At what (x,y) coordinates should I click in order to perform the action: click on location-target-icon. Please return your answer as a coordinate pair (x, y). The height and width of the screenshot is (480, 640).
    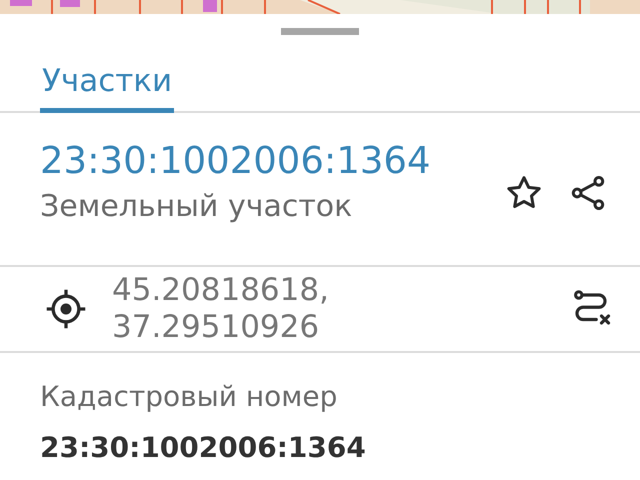
    Looking at the image, I should click on (66, 309).